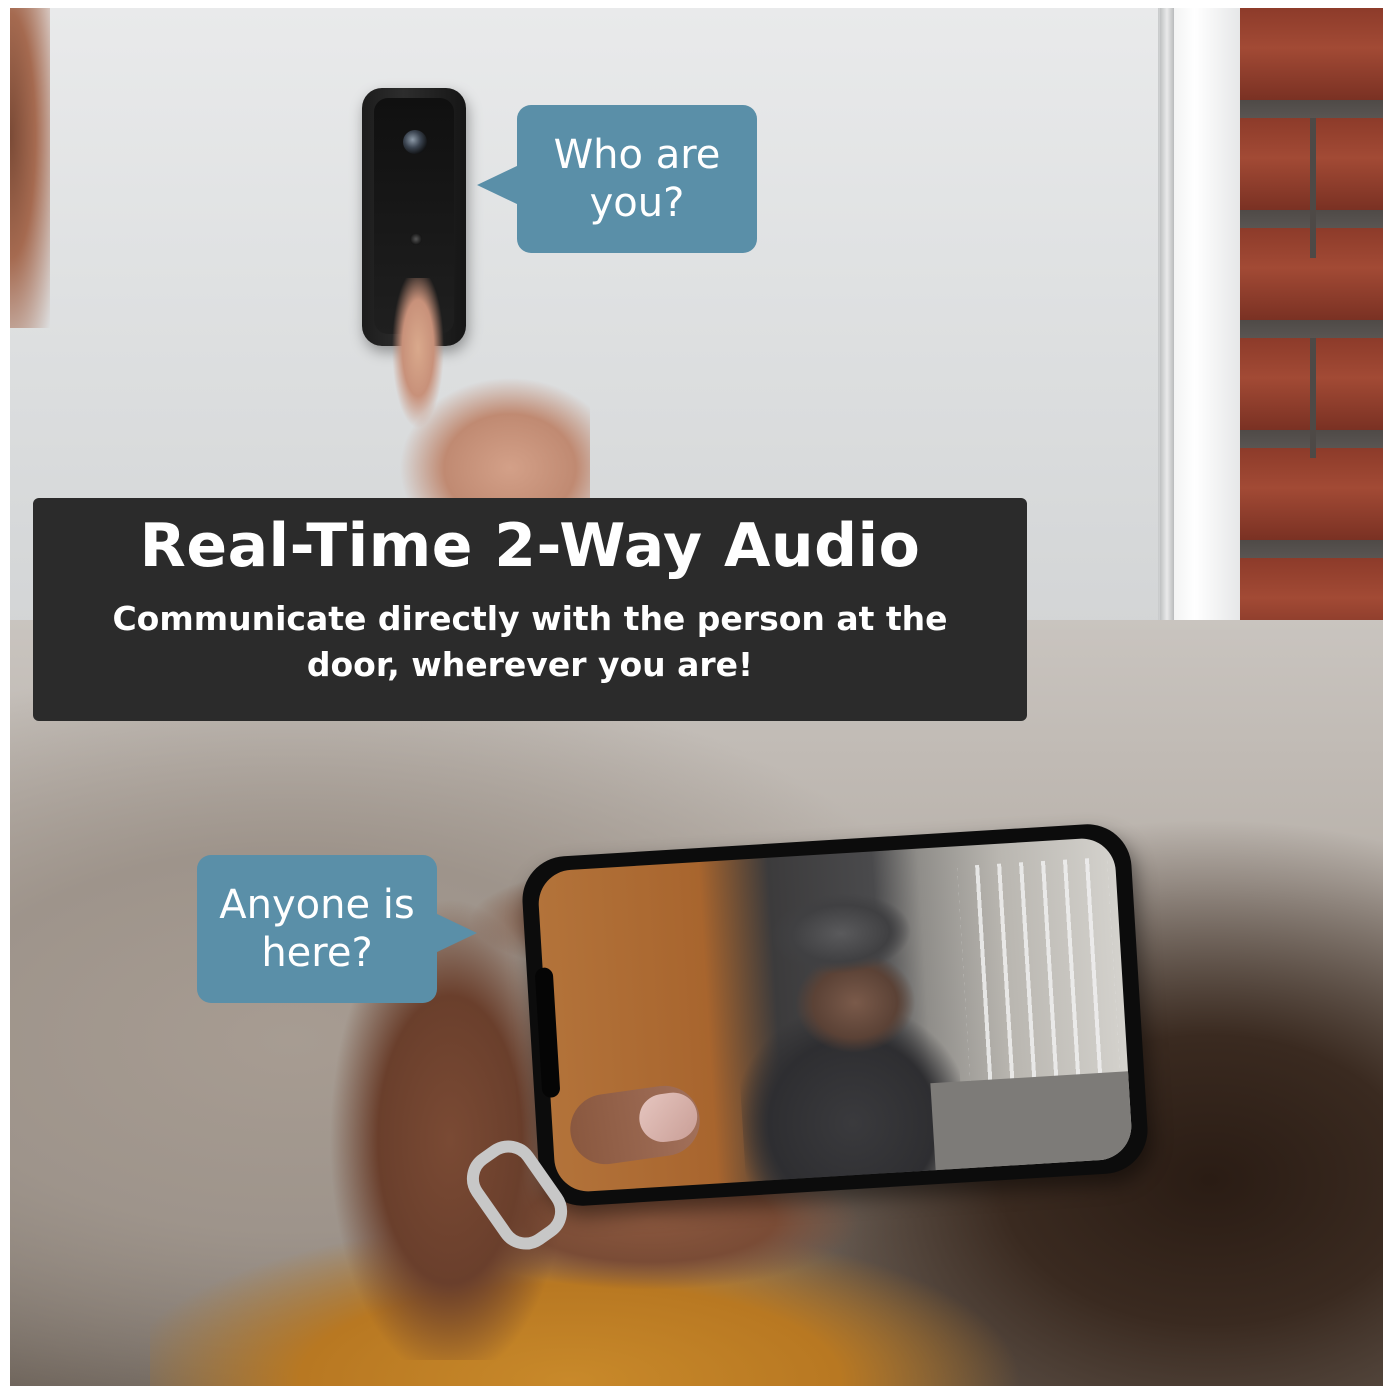  Describe the element at coordinates (490, 393) in the screenshot. I see `pressing-finger` at that location.